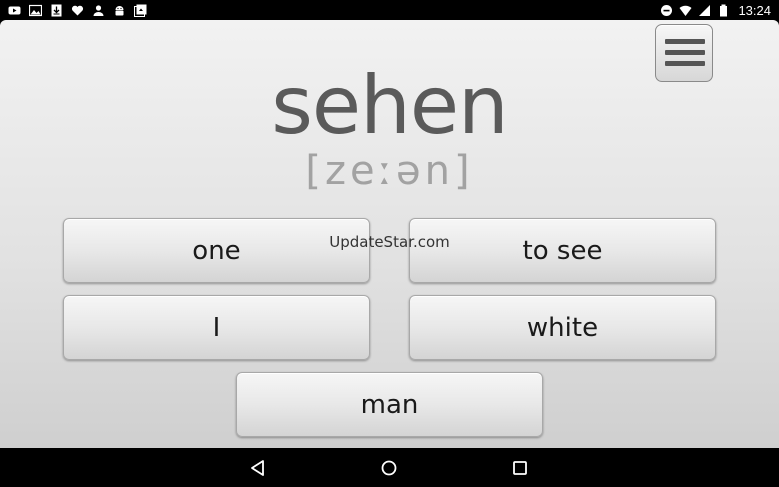  What do you see at coordinates (389, 10) in the screenshot?
I see `status-bar: 13:24` at bounding box center [389, 10].